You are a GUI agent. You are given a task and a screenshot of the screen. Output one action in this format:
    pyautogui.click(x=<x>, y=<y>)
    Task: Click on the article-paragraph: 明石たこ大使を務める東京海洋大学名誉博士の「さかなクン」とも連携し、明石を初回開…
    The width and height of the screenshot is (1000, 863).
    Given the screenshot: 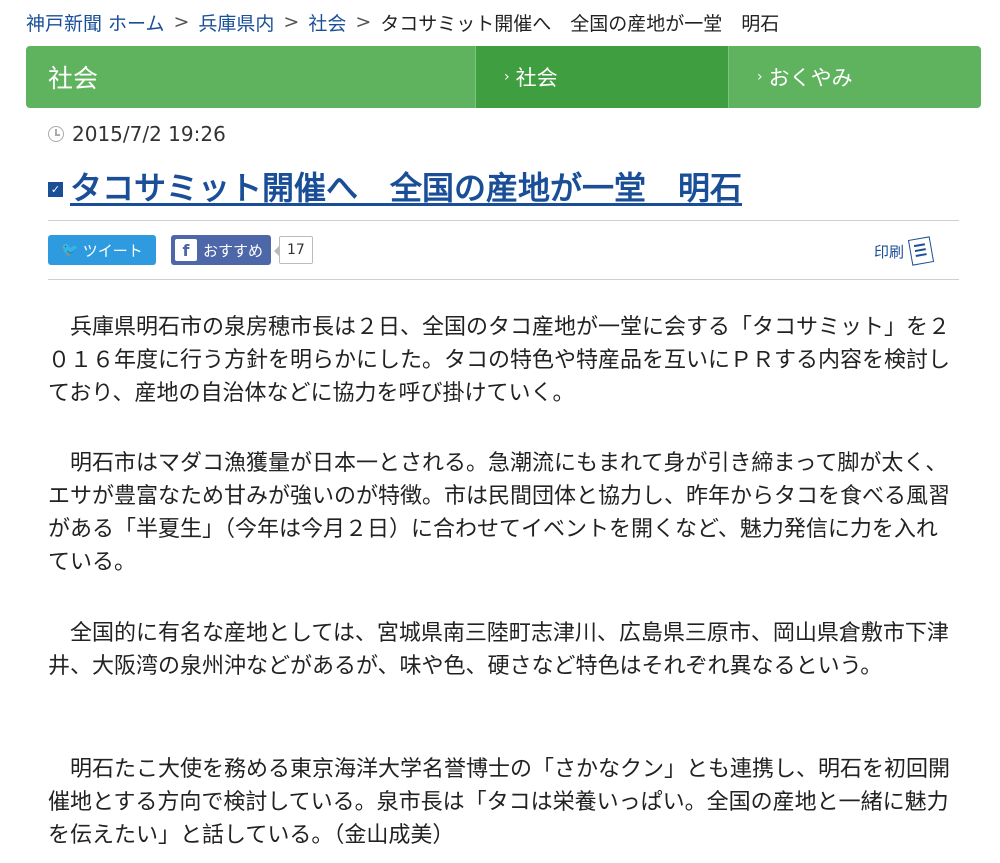 What is the action you would take?
    pyautogui.click(x=499, y=802)
    